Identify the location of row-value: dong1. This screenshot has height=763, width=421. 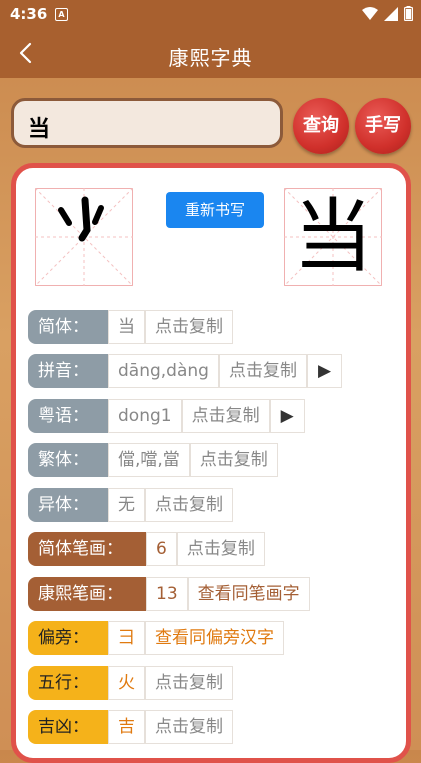
(145, 416).